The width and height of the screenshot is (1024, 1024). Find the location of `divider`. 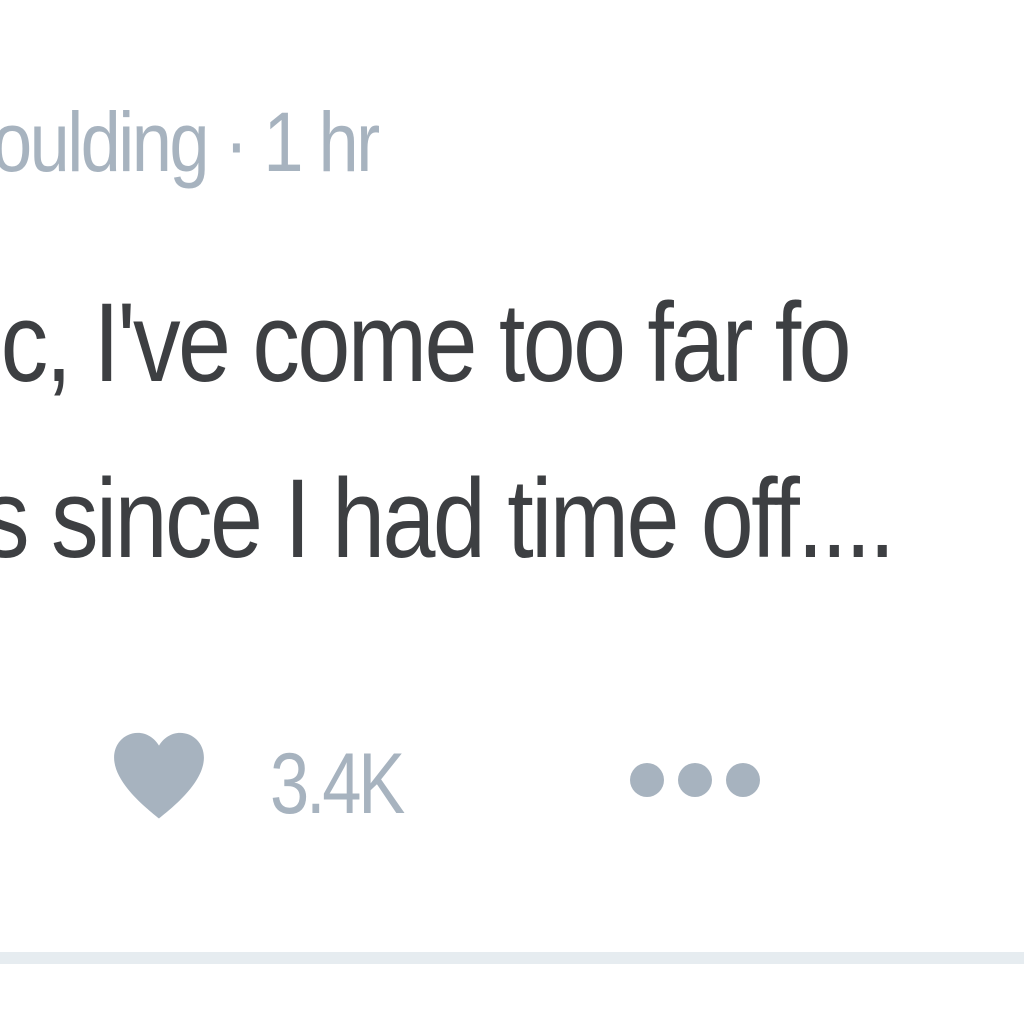

divider is located at coordinates (512, 958).